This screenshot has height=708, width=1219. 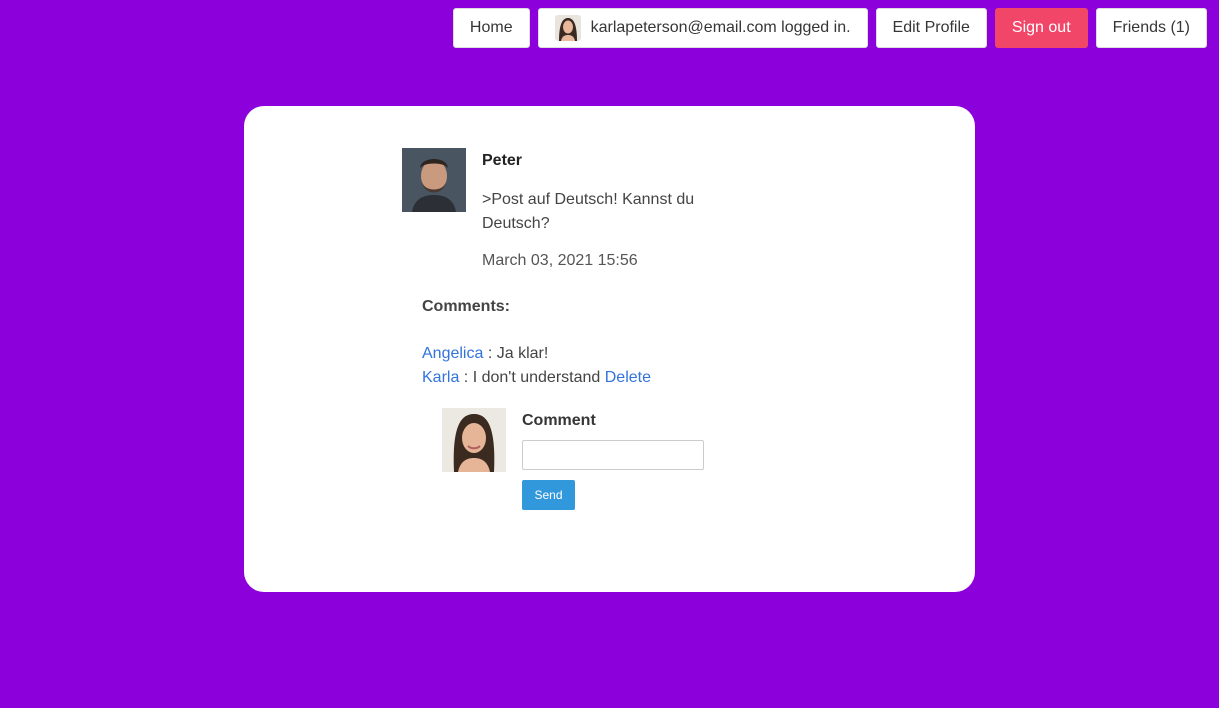 What do you see at coordinates (628, 377) in the screenshot?
I see `delete-comment-link: Delete` at bounding box center [628, 377].